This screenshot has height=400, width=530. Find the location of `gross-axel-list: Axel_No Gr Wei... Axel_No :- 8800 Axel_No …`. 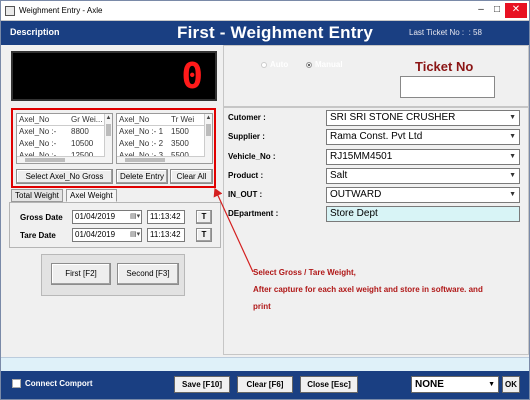

gross-axel-list: Axel_No Gr Wei... Axel_No :- 8800 Axel_No … is located at coordinates (64, 138).